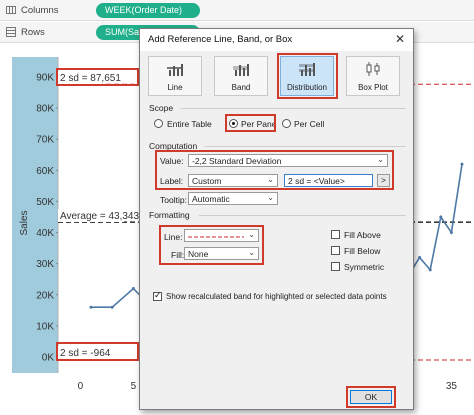 The width and height of the screenshot is (474, 415). I want to click on close-icon: ✕, so click(400, 39).